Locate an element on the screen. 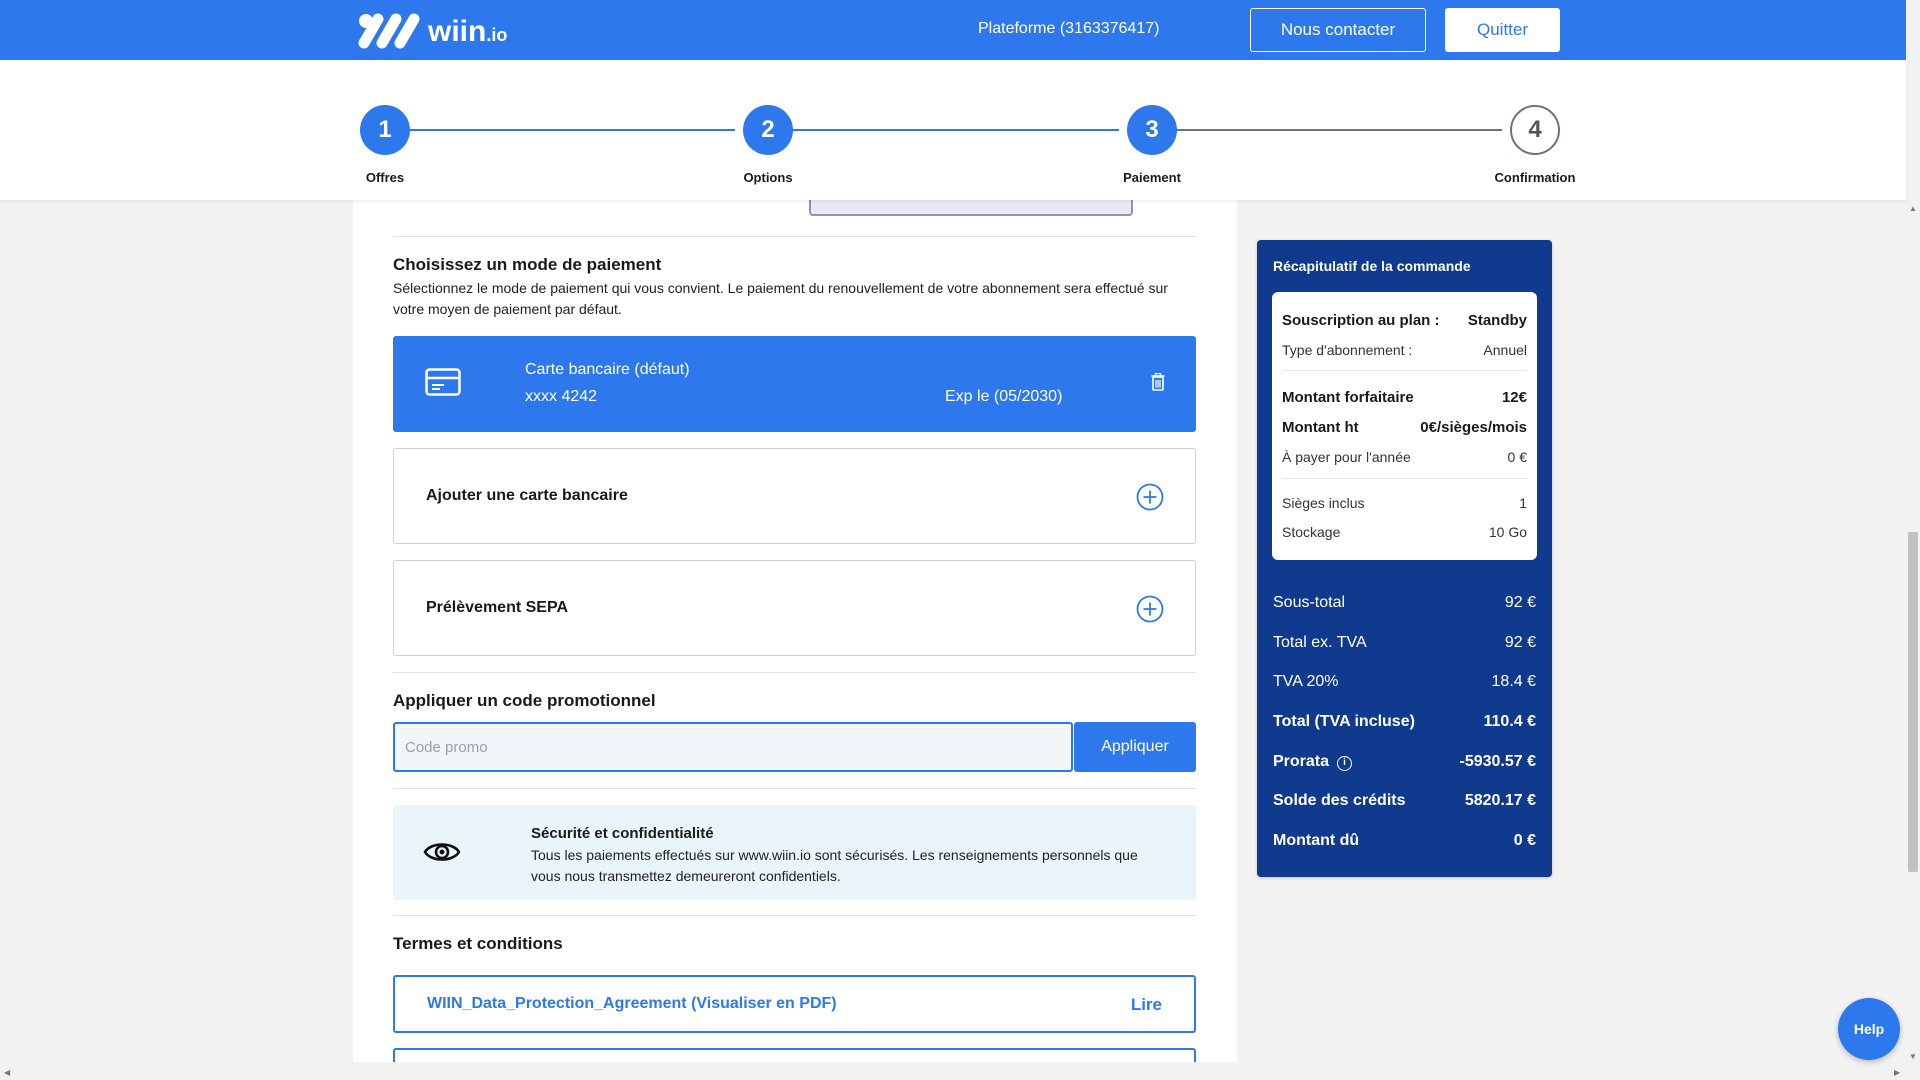 The width and height of the screenshot is (1920, 1080). add-card-label: Ajouter une carte bancaire is located at coordinates (527, 495).